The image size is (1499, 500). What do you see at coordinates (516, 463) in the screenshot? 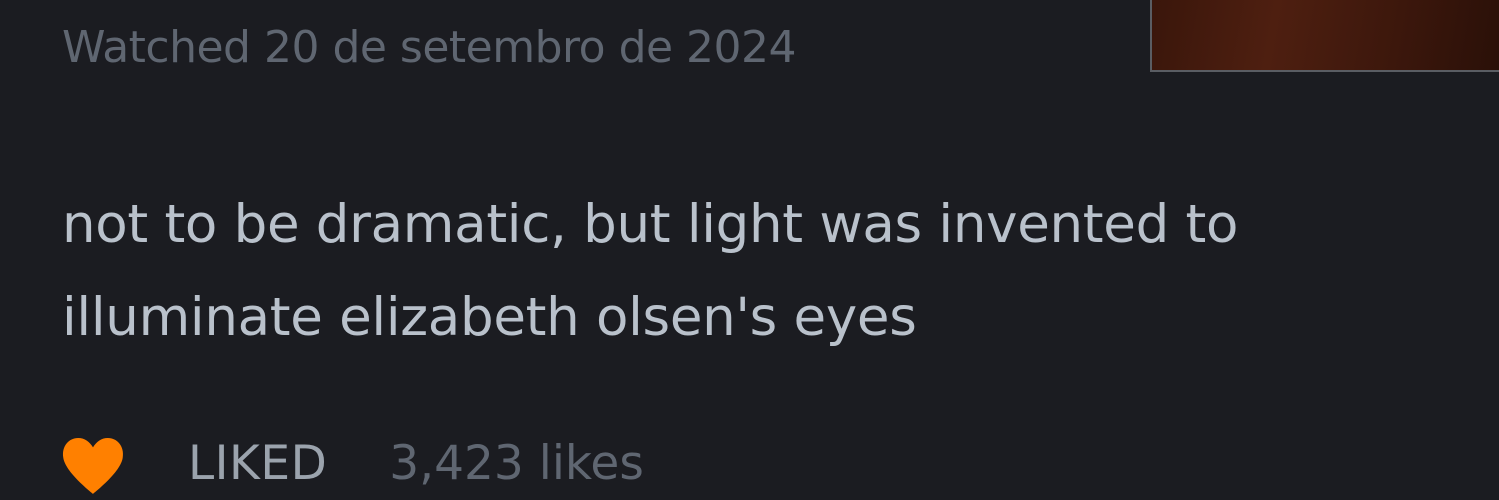
I see `likes-count-link: 3,423 likes` at bounding box center [516, 463].